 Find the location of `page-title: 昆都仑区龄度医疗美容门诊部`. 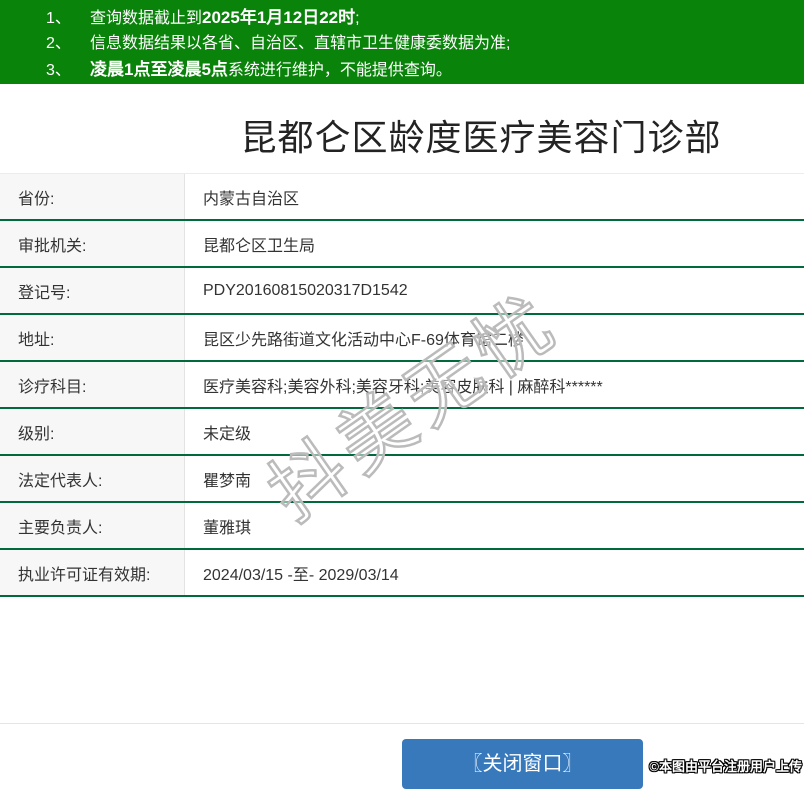

page-title: 昆都仑区龄度医疗美容门诊部 is located at coordinates (481, 137).